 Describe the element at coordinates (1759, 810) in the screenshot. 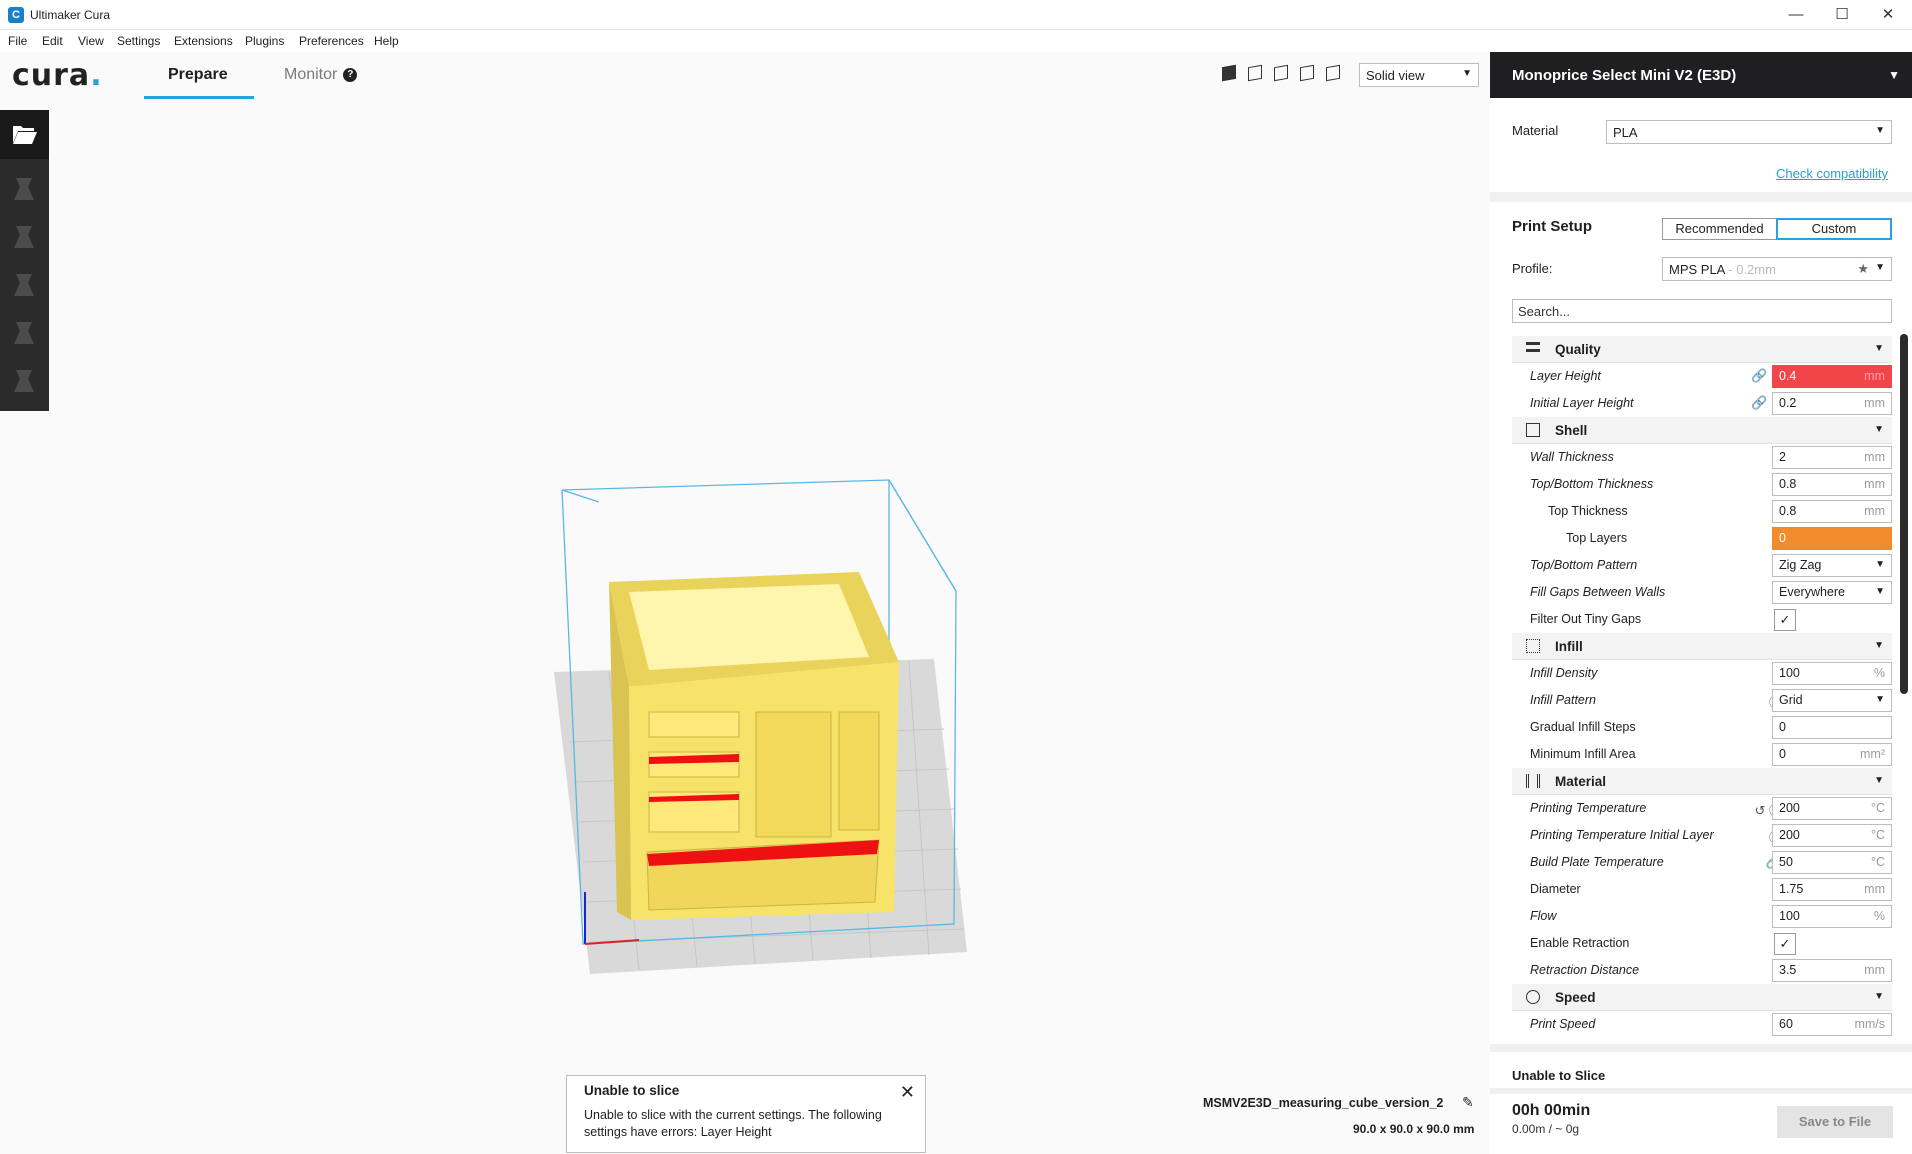

I see `reset-icon: ↺` at that location.